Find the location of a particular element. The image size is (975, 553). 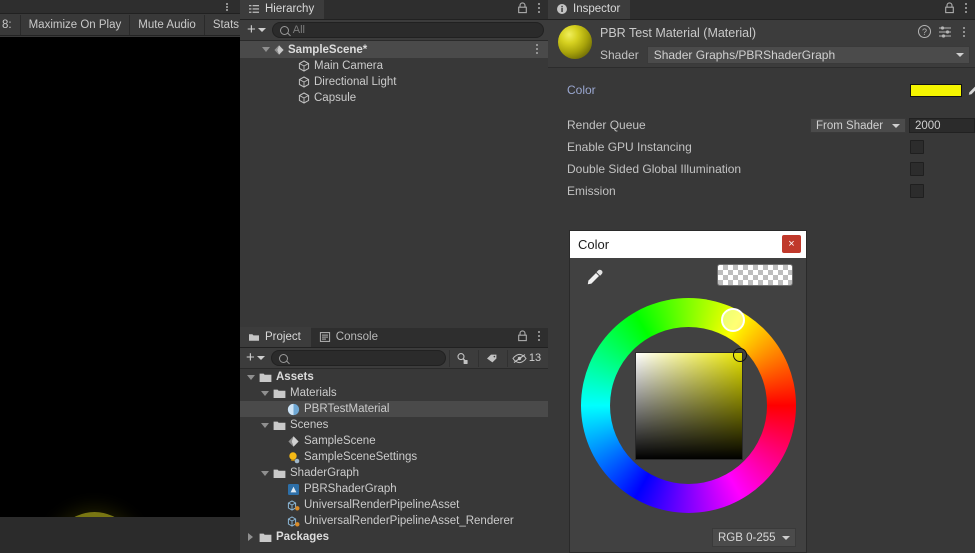

save-search-icon is located at coordinates (462, 358).